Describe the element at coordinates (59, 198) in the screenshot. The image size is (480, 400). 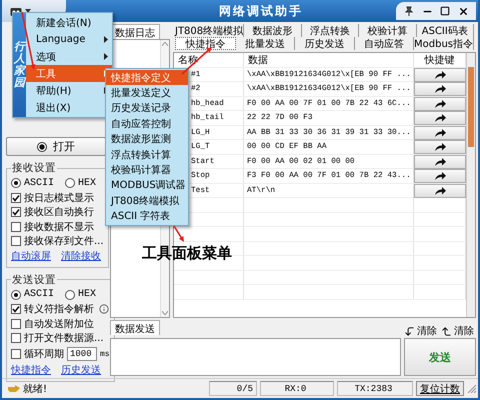
I see `checkbox-label: 按日志模式显示` at that location.